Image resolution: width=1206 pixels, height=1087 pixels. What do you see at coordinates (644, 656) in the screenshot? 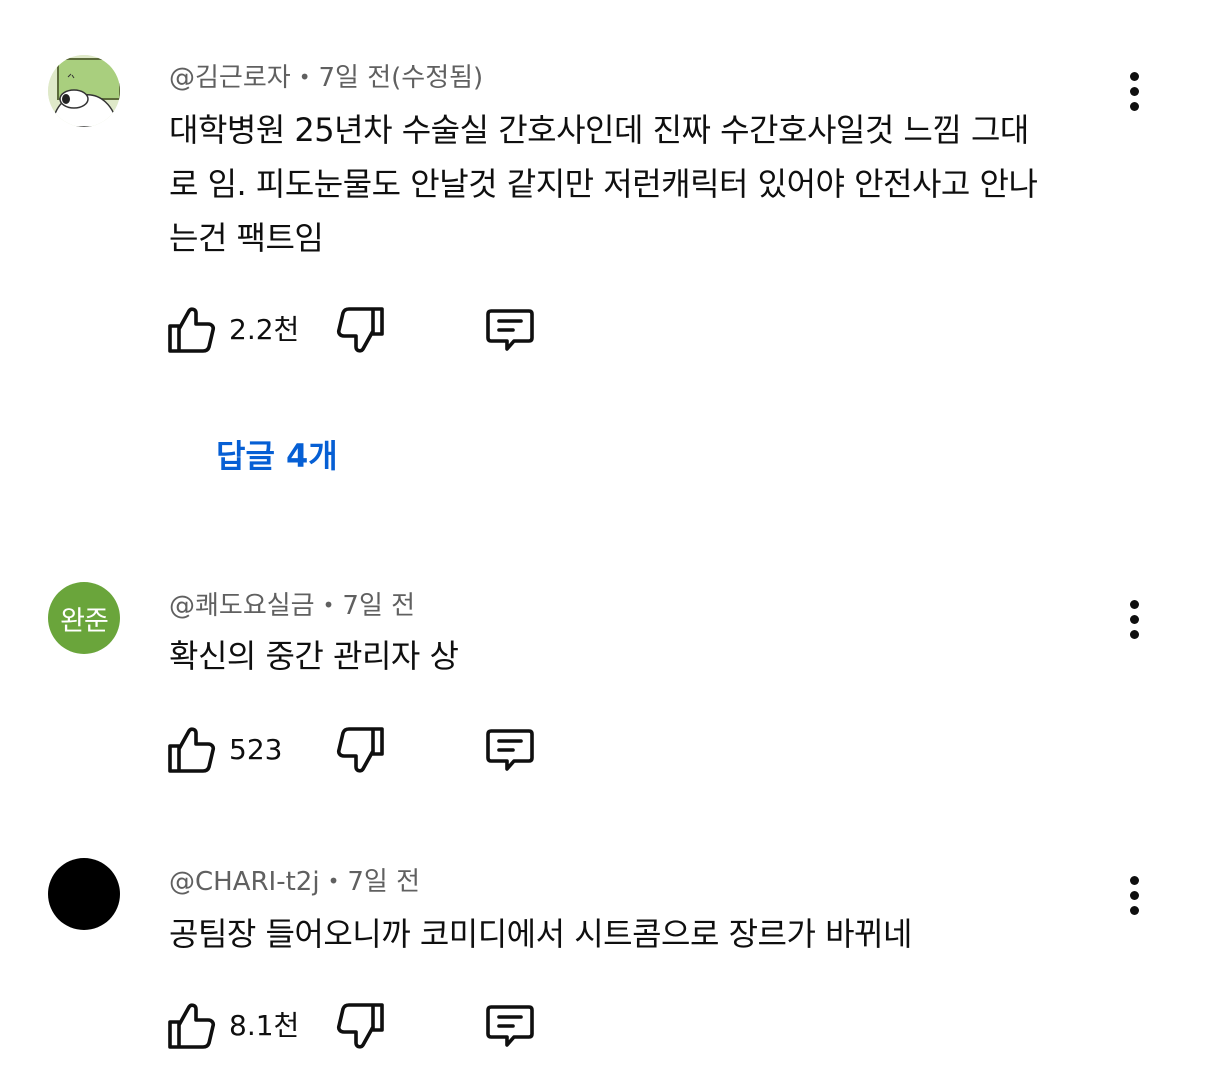
I see `comment-text: 확신의 중간 관리자 상` at bounding box center [644, 656].